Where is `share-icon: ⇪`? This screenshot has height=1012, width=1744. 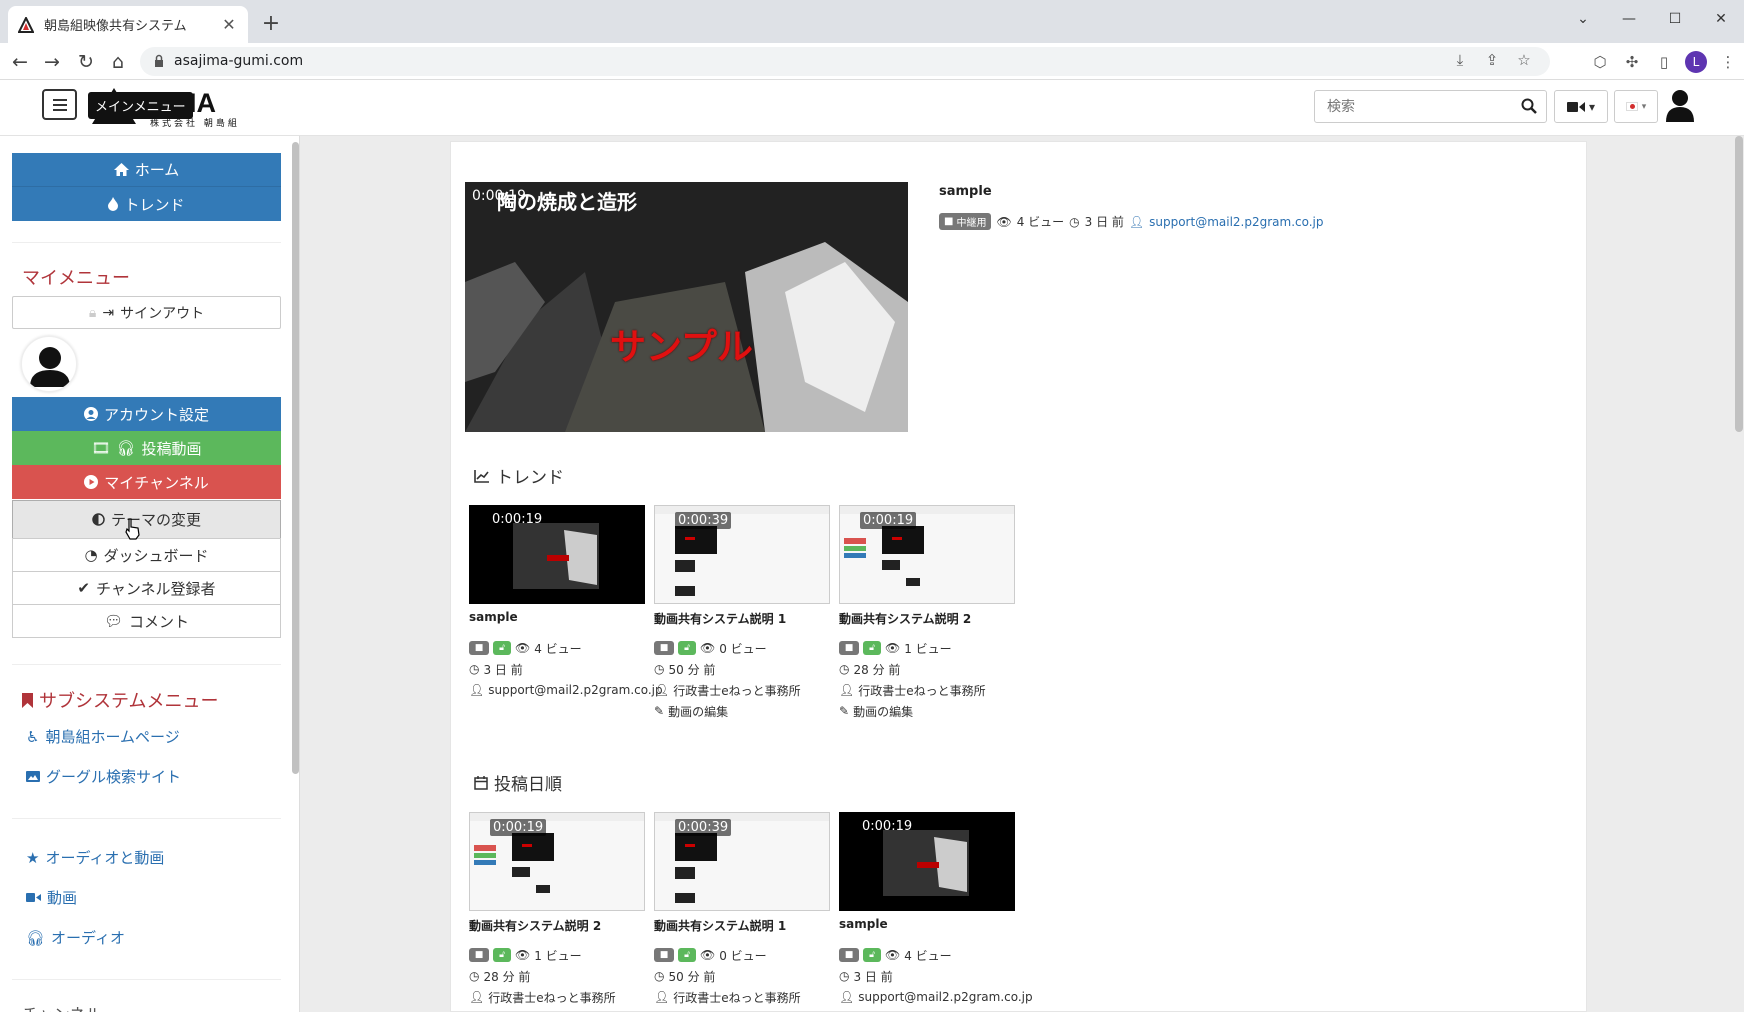
share-icon: ⇪ is located at coordinates (1492, 60).